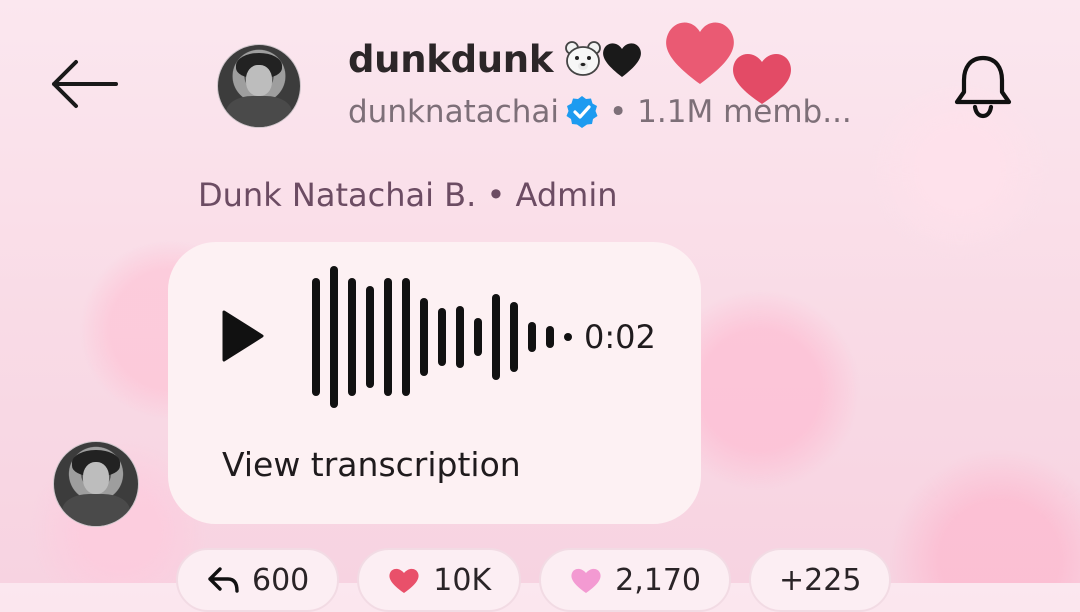  Describe the element at coordinates (96, 484) in the screenshot. I see `sender-avatar` at that location.